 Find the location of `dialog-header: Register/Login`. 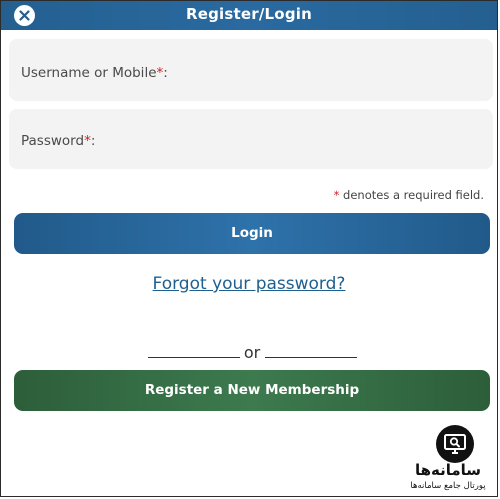

dialog-header: Register/Login is located at coordinates (249, 15).